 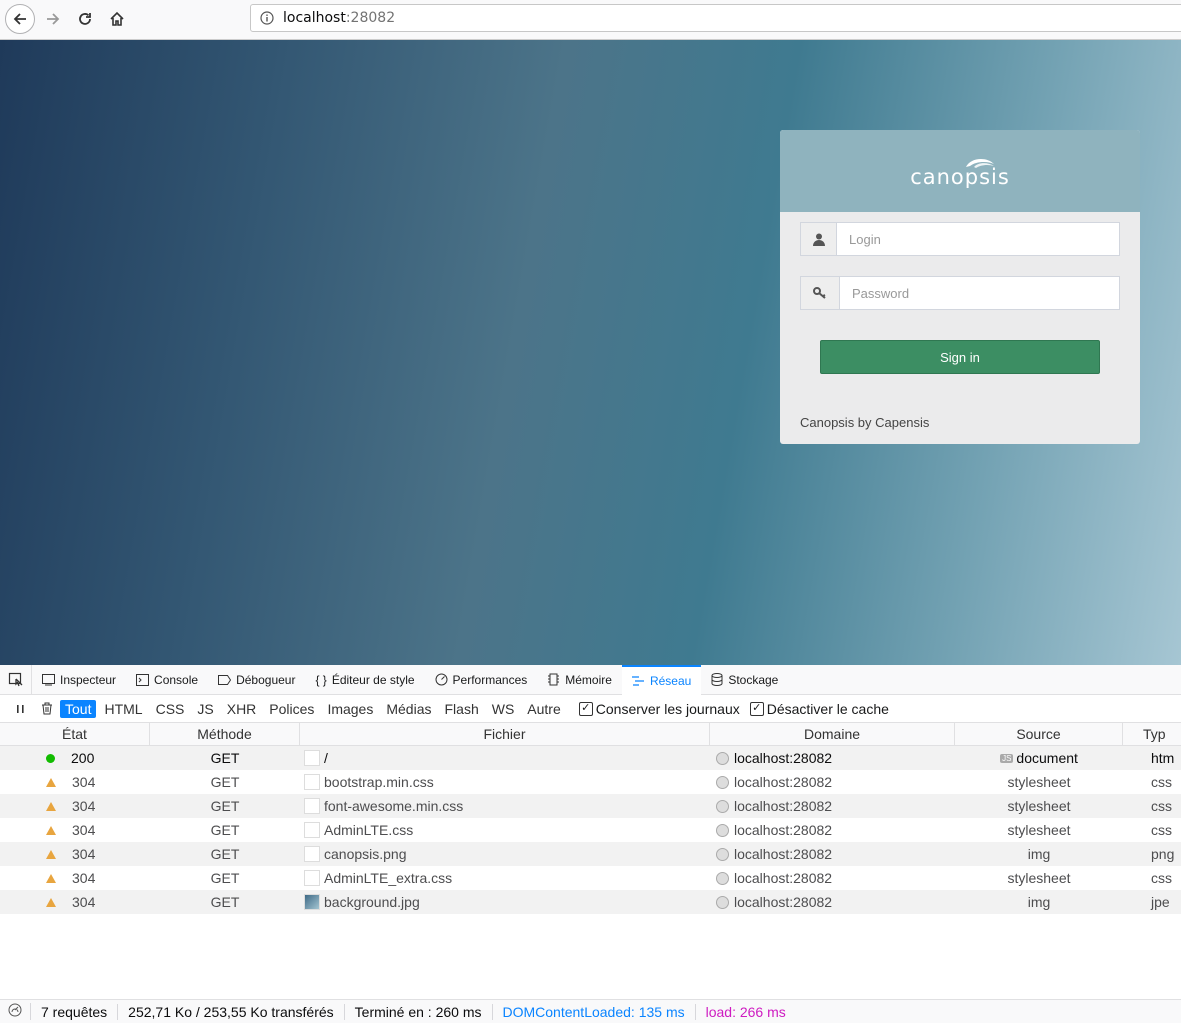 What do you see at coordinates (291, 709) in the screenshot?
I see `filter-fonts: Polices` at bounding box center [291, 709].